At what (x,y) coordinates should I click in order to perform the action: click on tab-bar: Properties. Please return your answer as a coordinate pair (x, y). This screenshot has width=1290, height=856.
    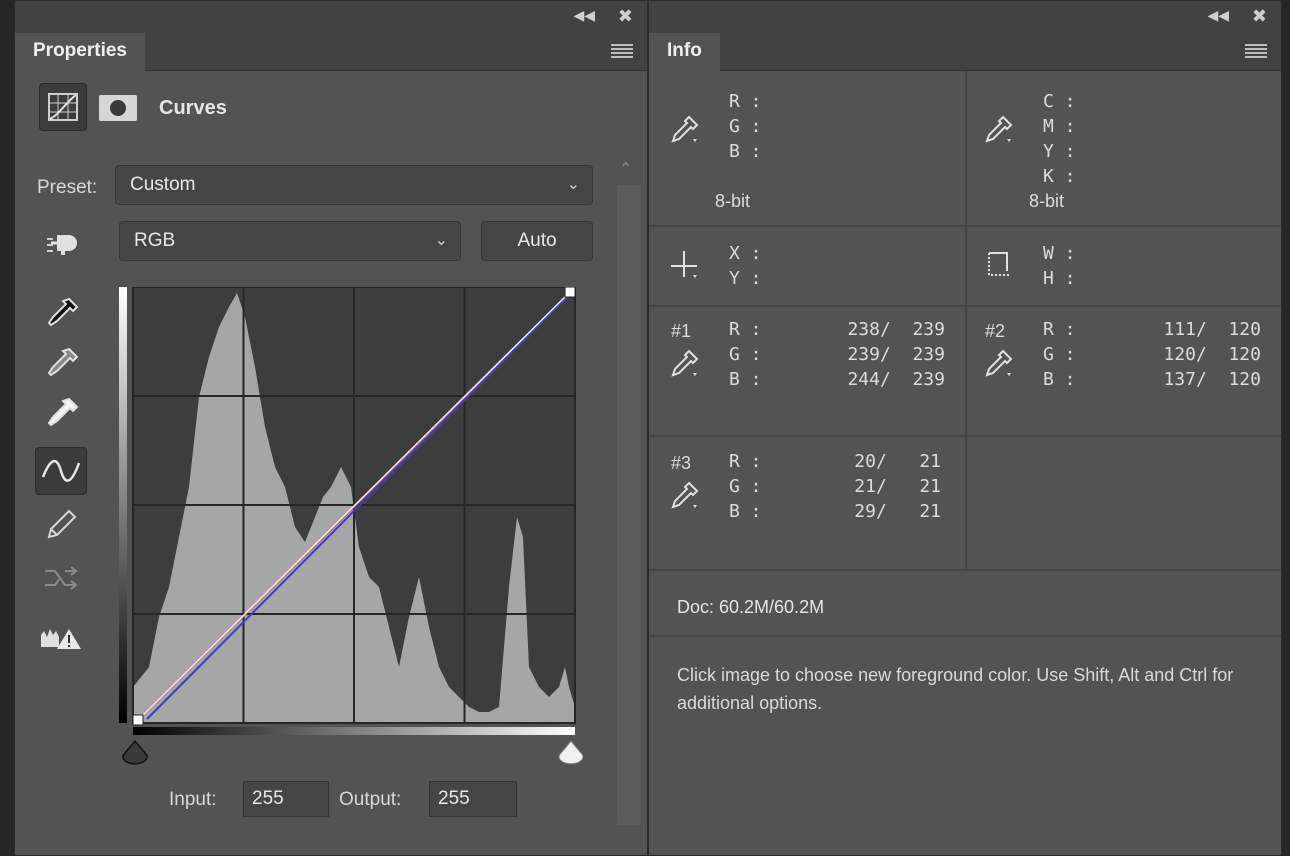
    Looking at the image, I should click on (331, 52).